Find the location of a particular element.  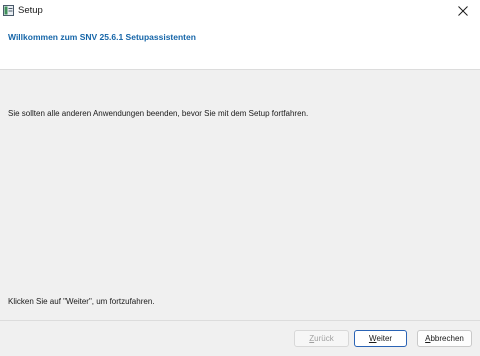

cancel-button: Abbrechen is located at coordinates (444, 338).